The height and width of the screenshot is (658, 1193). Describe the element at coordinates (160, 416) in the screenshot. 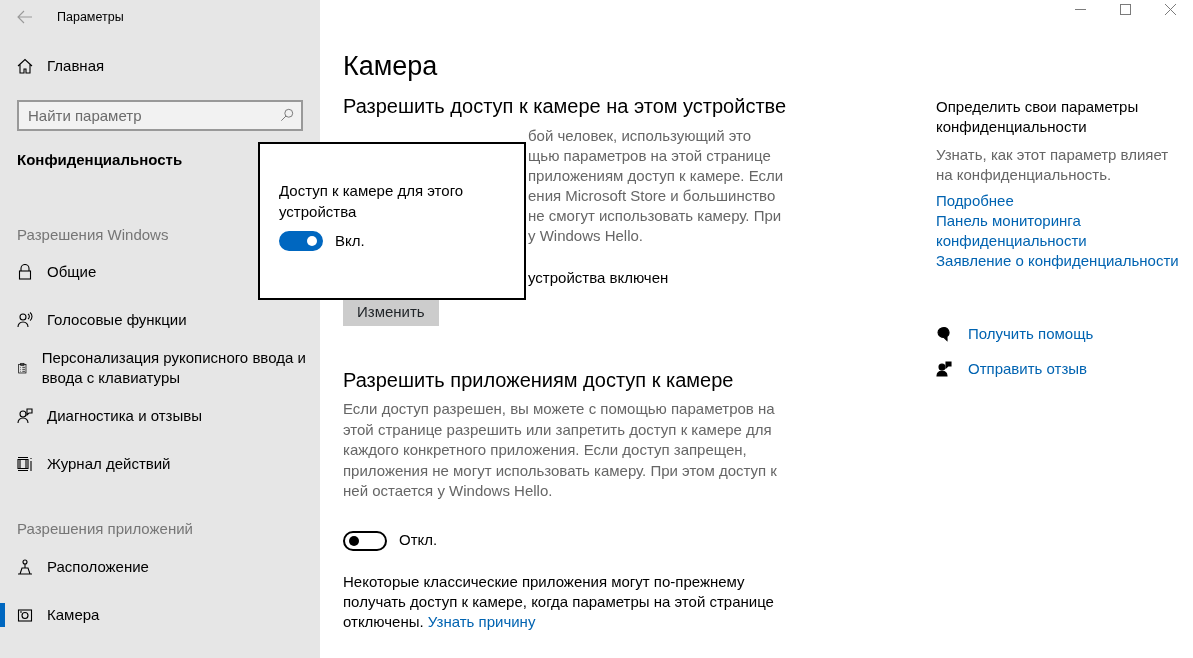

I see `sidebar-item: Диагностика и отзывы` at that location.